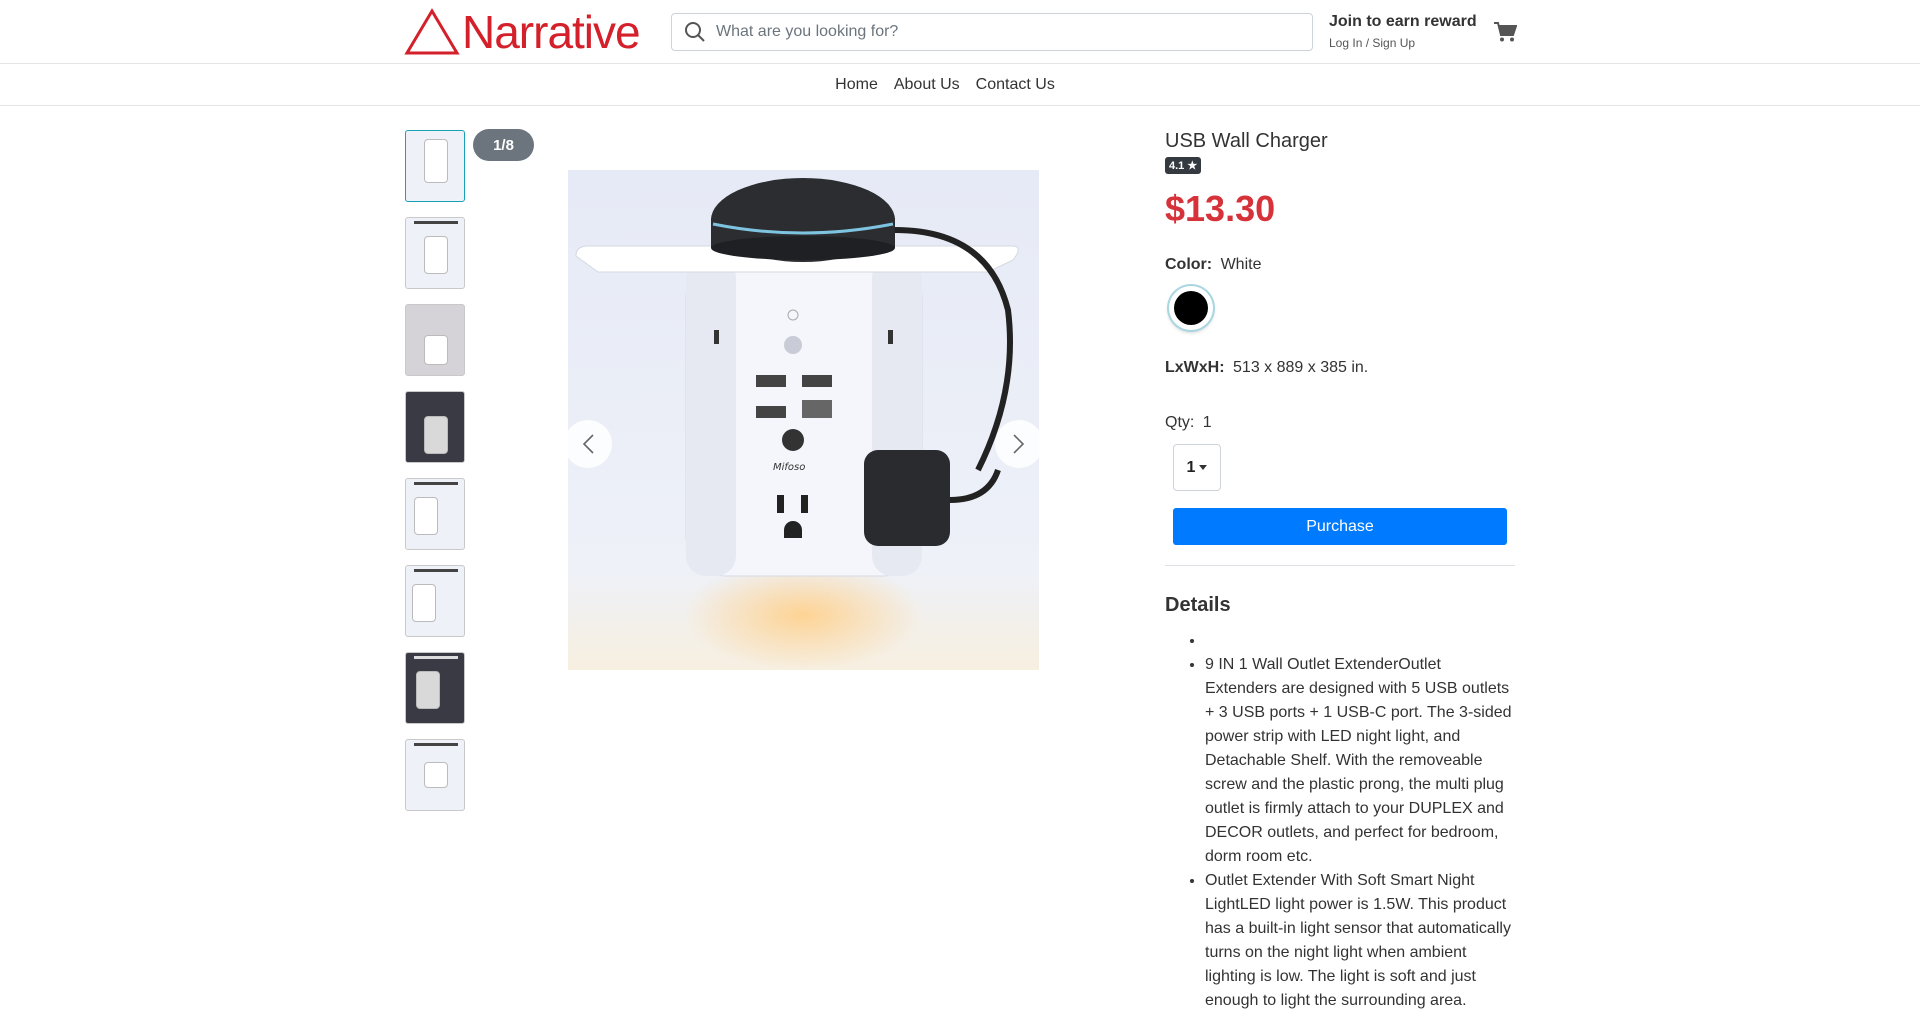 This screenshot has width=1920, height=1013. I want to click on logo: Narrative, so click(522, 32).